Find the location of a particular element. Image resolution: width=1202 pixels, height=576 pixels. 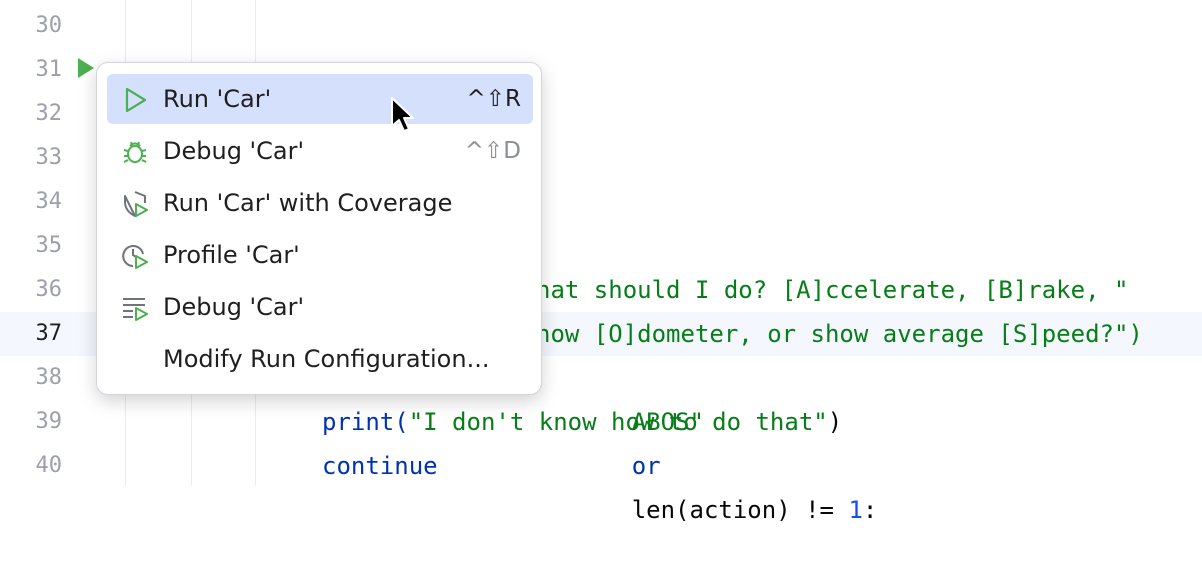

menu-item-run-coverage: Run 'Car' with Coverage is located at coordinates (320, 203).